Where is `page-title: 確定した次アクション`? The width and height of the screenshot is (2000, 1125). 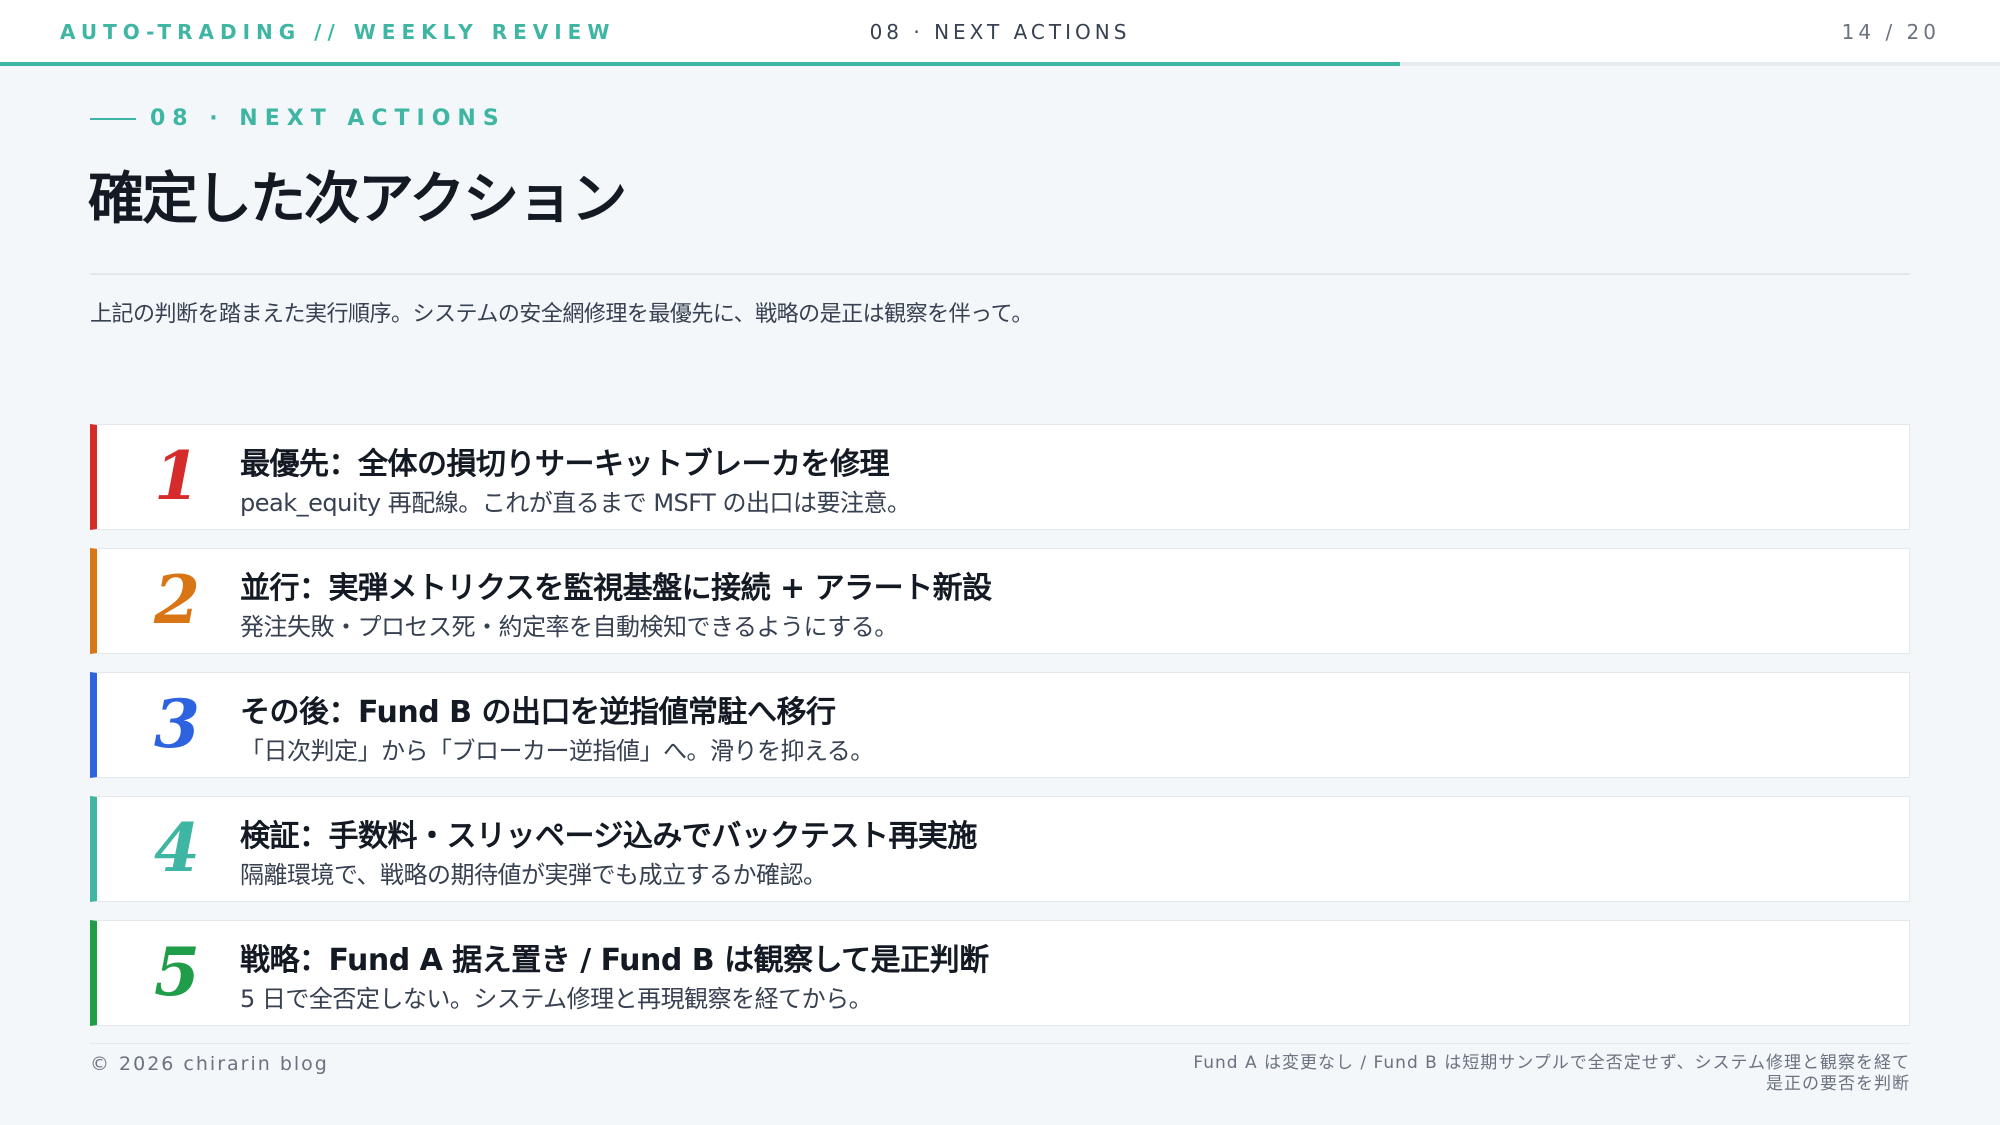 page-title: 確定した次アクション is located at coordinates (357, 199).